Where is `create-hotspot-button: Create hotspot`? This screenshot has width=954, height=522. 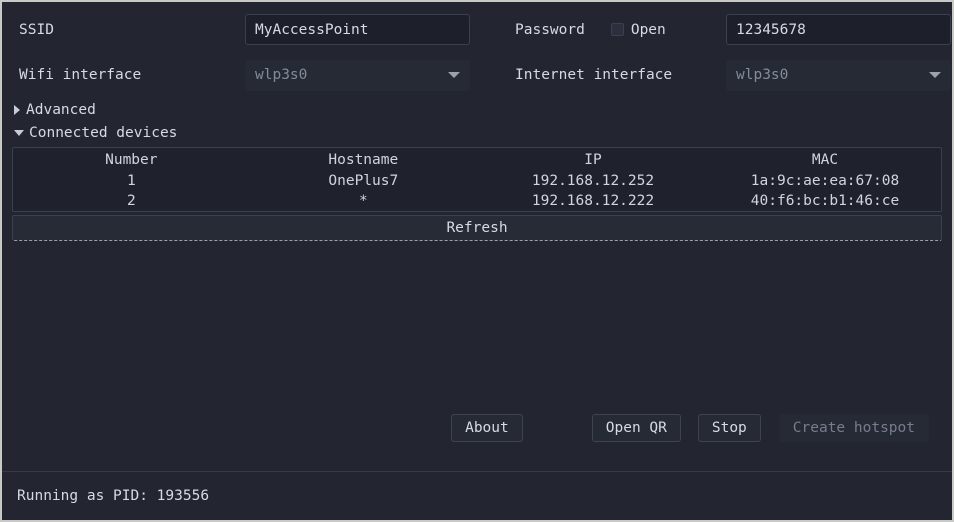 create-hotspot-button: Create hotspot is located at coordinates (853, 428).